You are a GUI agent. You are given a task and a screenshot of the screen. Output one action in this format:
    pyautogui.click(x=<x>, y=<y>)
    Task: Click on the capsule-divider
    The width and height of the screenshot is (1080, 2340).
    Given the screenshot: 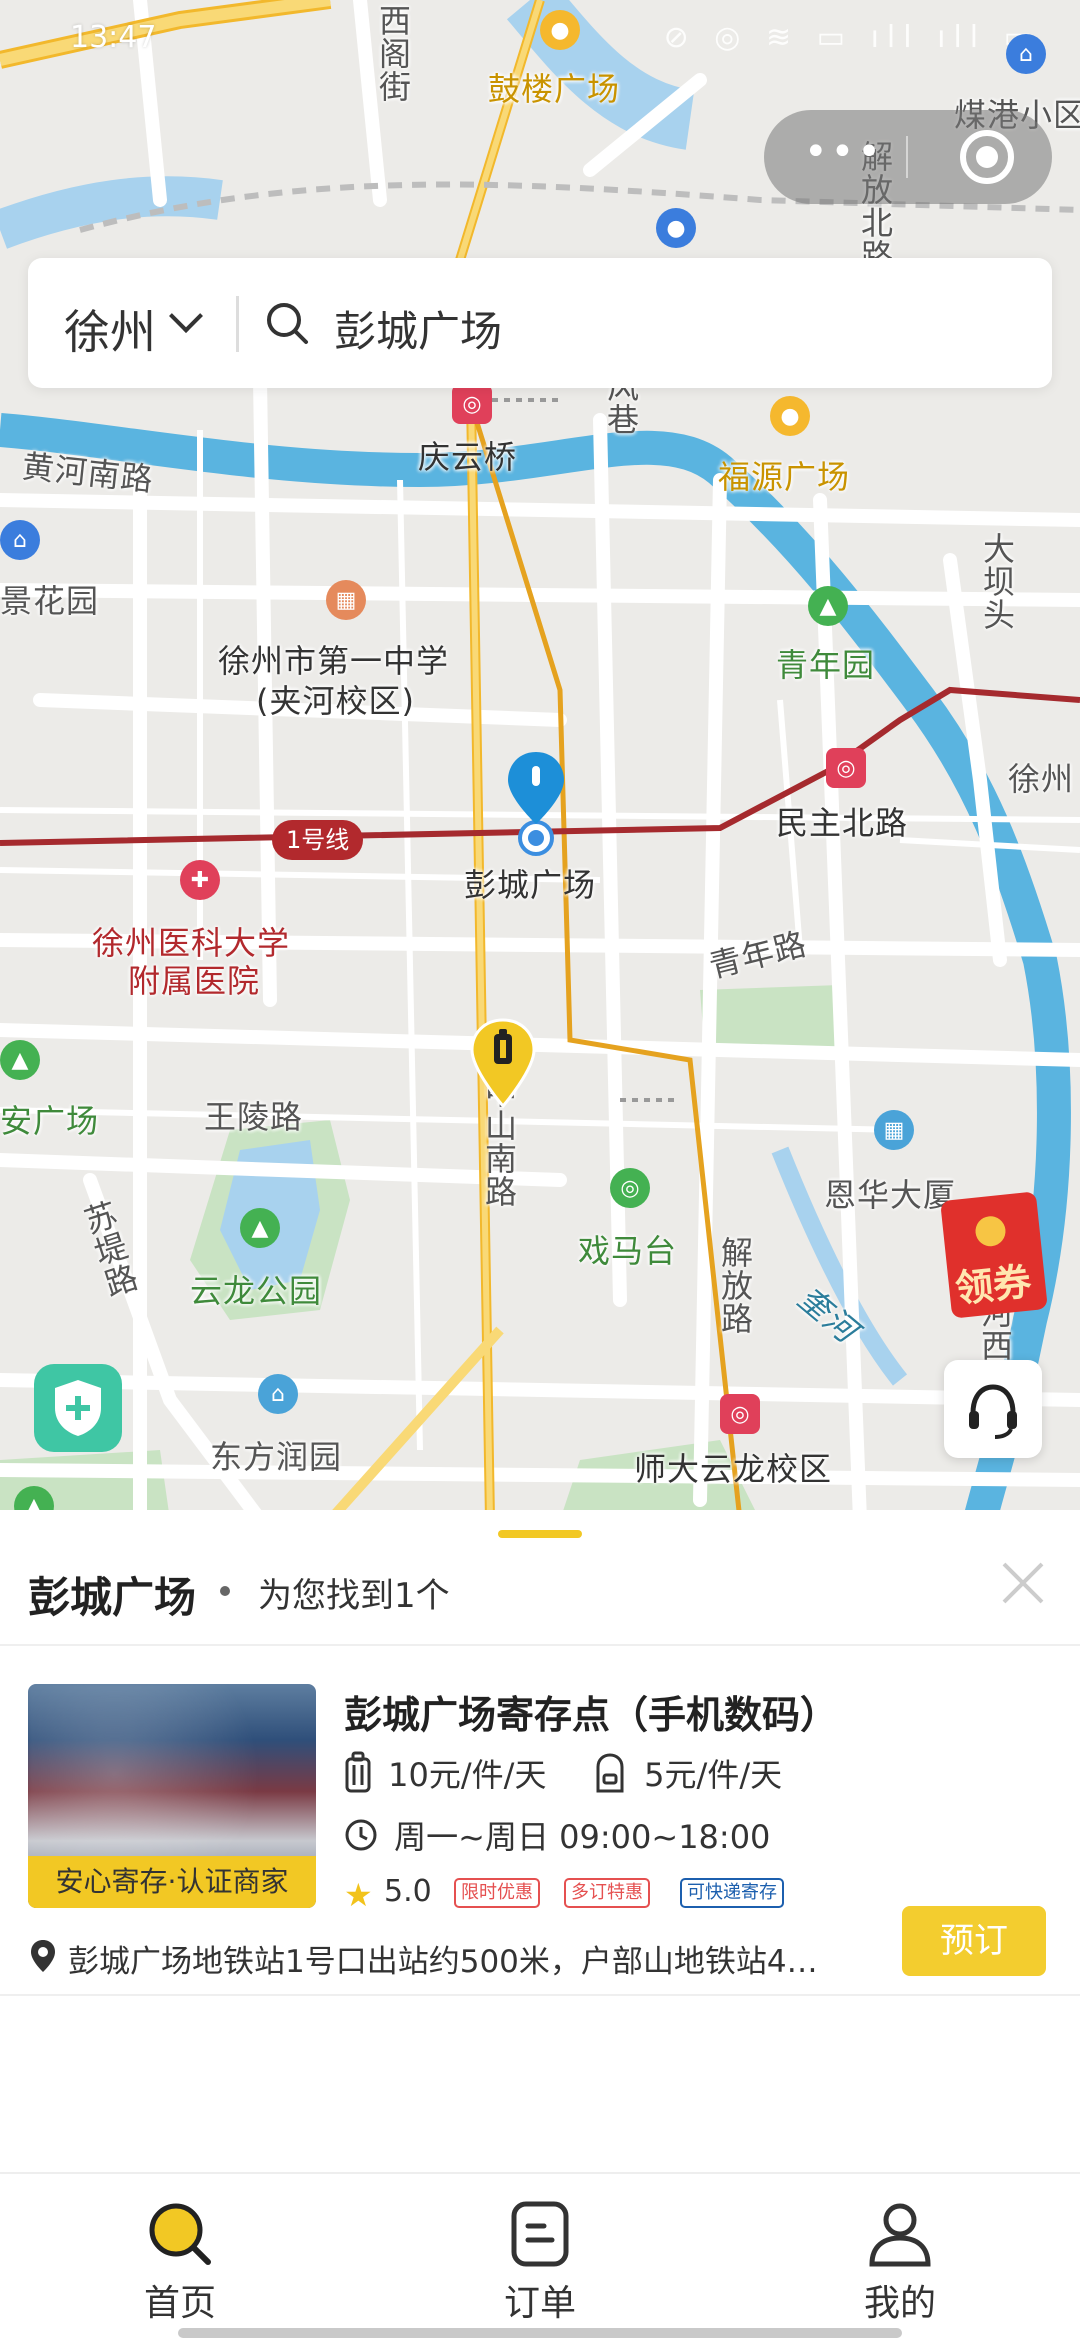 What is the action you would take?
    pyautogui.click(x=907, y=157)
    